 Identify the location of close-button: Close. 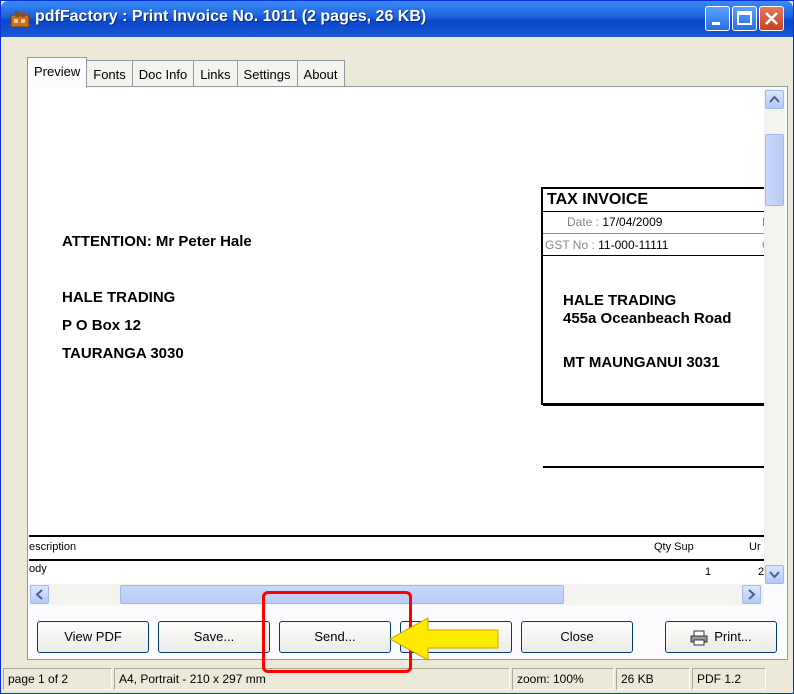
(577, 637).